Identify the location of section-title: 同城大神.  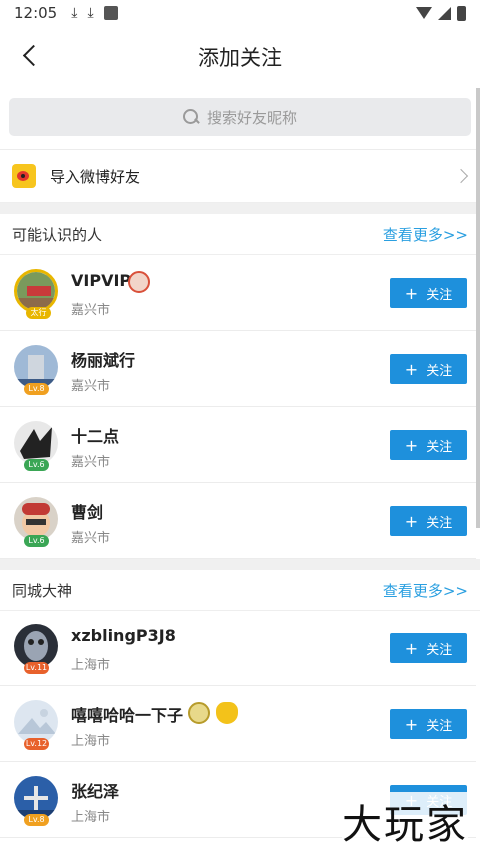
(42, 590).